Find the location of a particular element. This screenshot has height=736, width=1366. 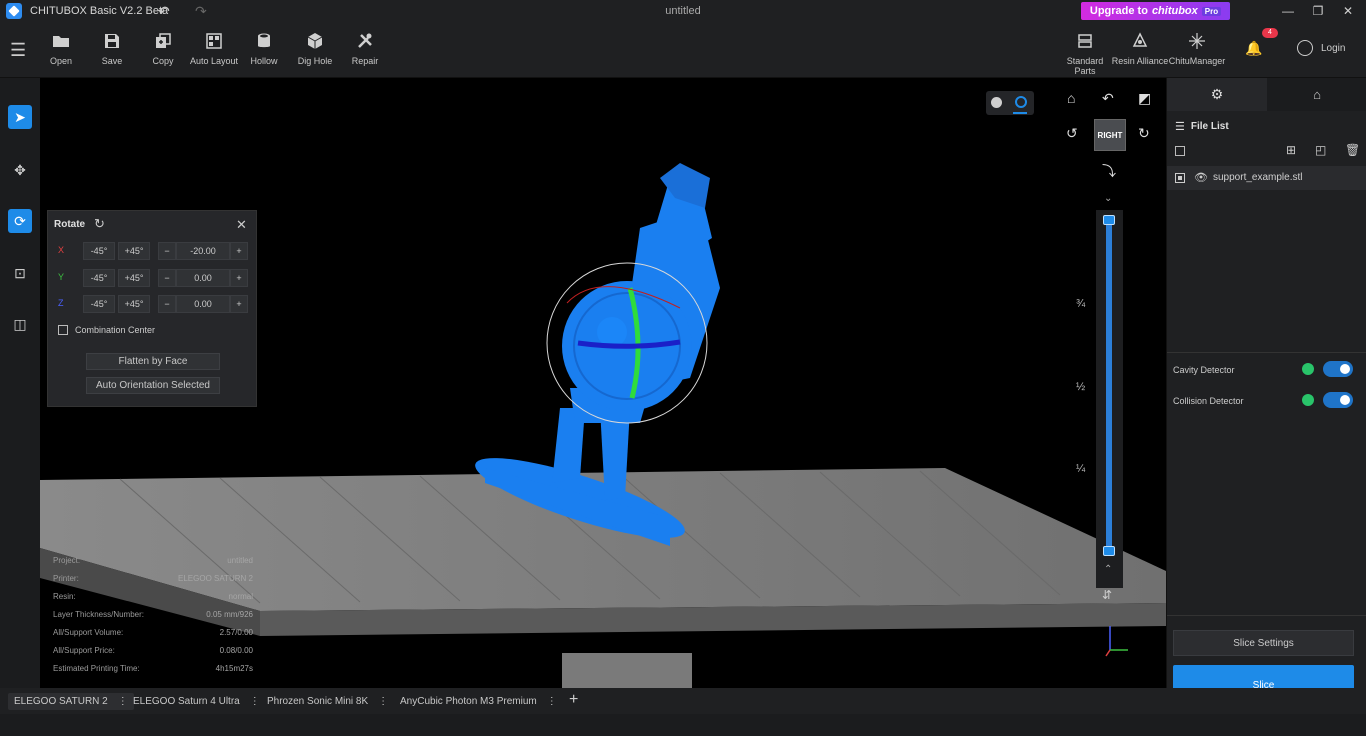

xray-mode-icon is located at coordinates (1021, 102).